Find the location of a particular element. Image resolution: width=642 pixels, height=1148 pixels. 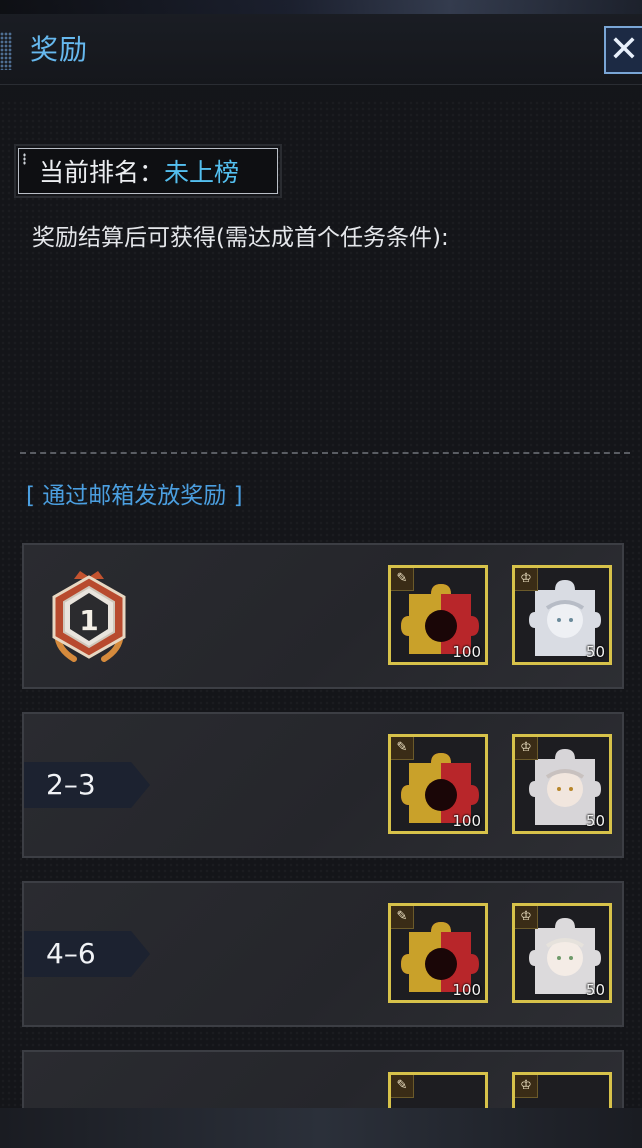

reward-row-2: 2–3 ✎ 100 ♔ 50 is located at coordinates (323, 785).